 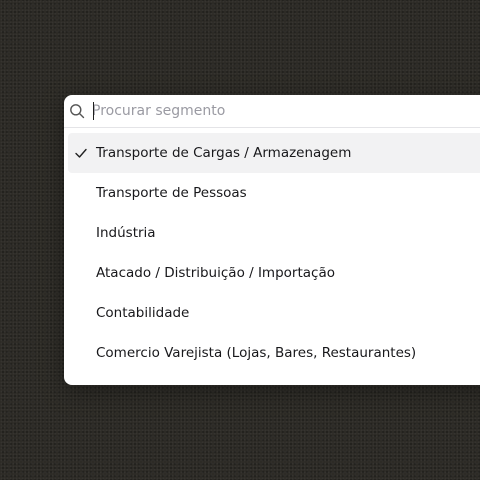 What do you see at coordinates (171, 193) in the screenshot?
I see `option-label: Transporte de Pessoas` at bounding box center [171, 193].